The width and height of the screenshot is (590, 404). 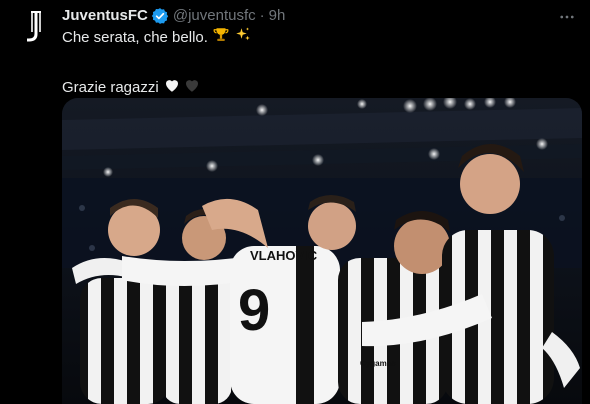 What do you see at coordinates (221, 38) in the screenshot?
I see `trophy-icon` at bounding box center [221, 38].